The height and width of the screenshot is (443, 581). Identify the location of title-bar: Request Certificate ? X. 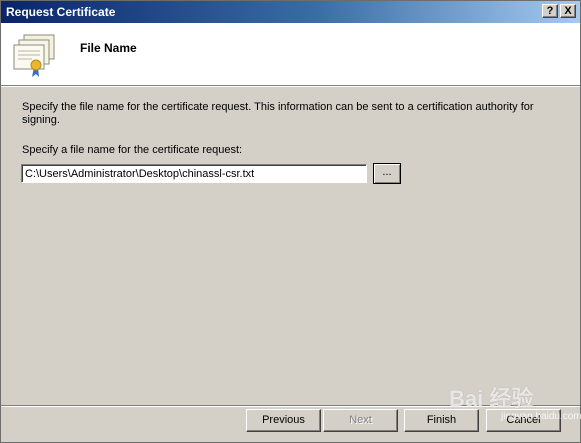
(290, 12).